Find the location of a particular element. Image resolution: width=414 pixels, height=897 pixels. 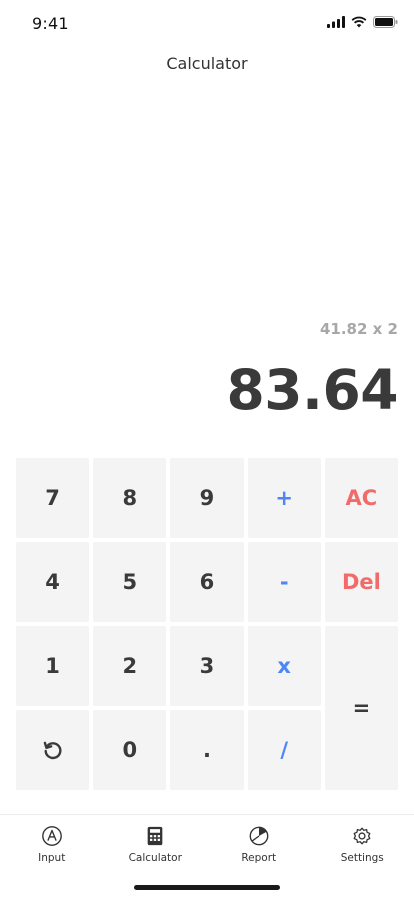

key-equals: = is located at coordinates (361, 708).